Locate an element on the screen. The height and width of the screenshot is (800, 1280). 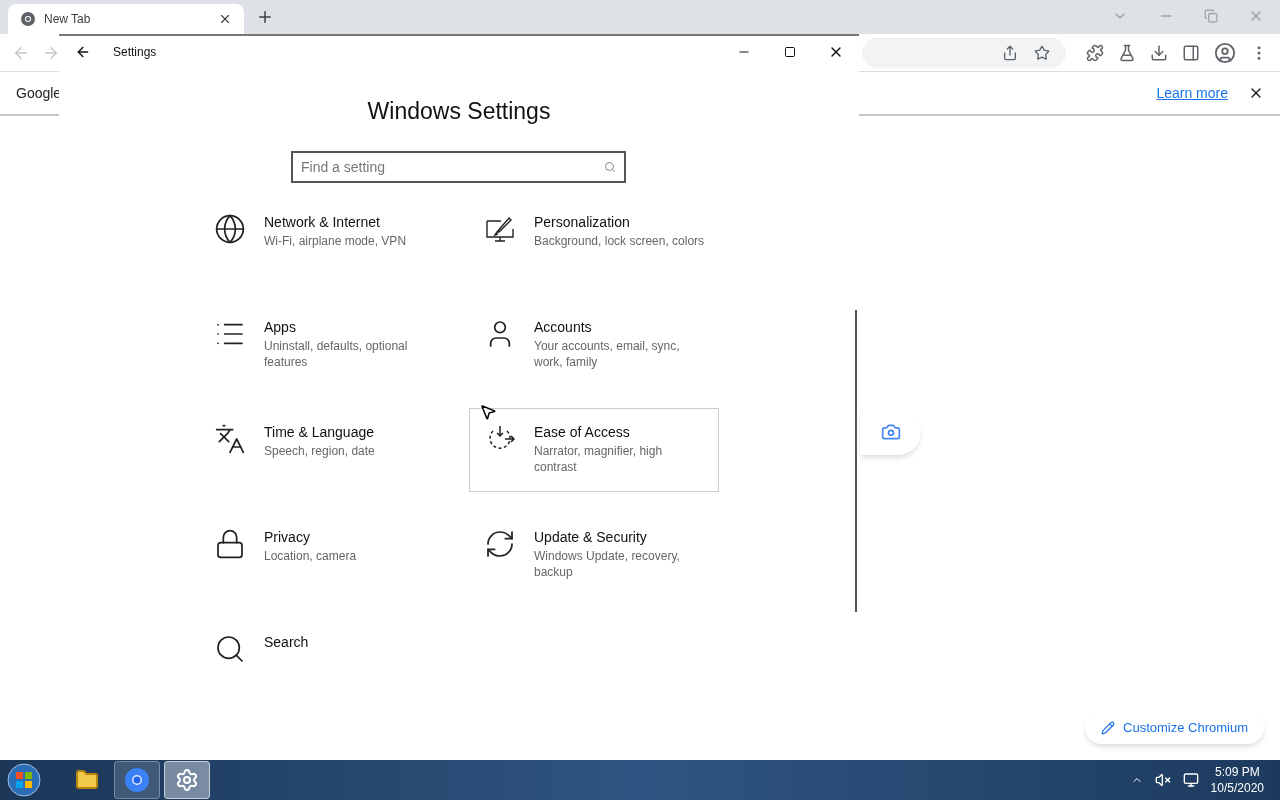
clock-time: 5:09 PM is located at coordinates (1237, 772).